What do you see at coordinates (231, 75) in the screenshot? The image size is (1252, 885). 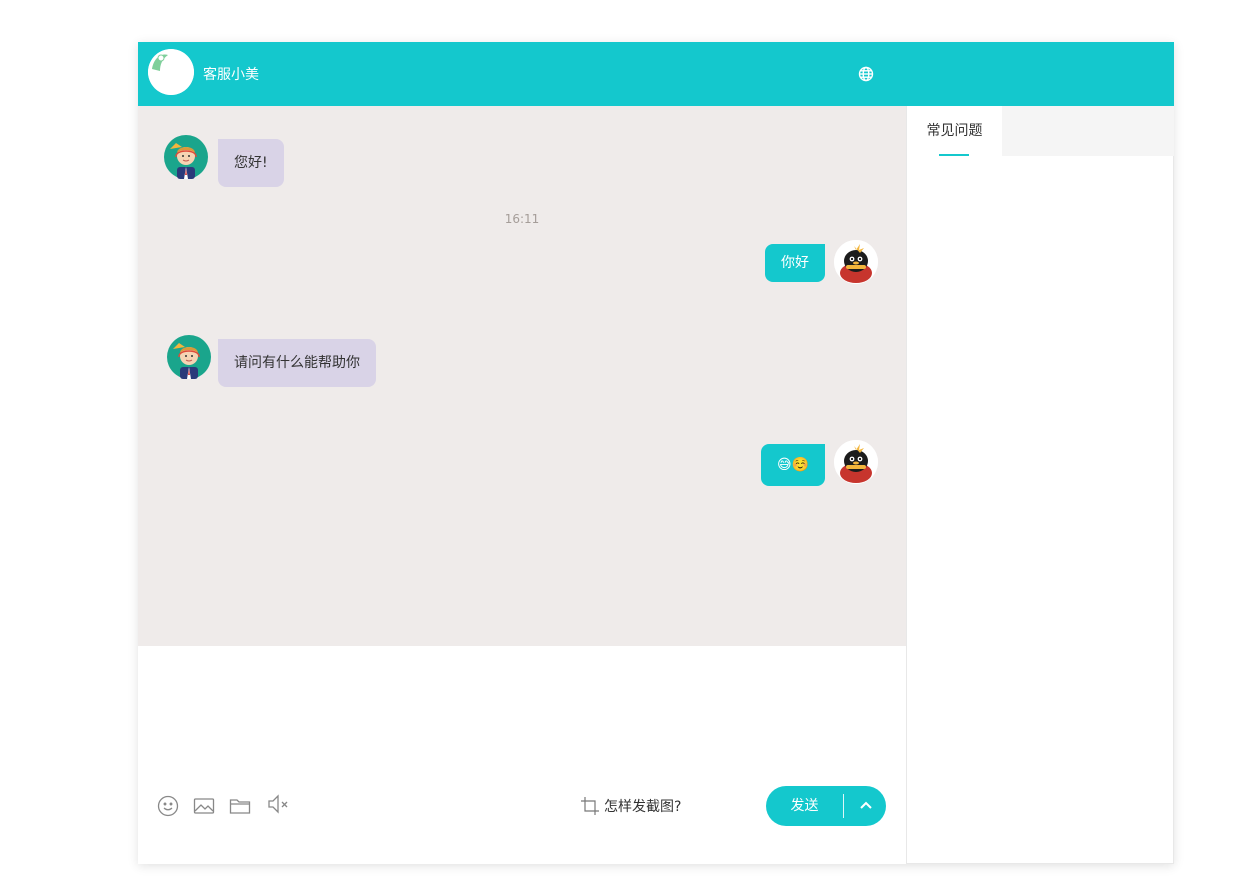 I see `agent-name: 客服小美` at bounding box center [231, 75].